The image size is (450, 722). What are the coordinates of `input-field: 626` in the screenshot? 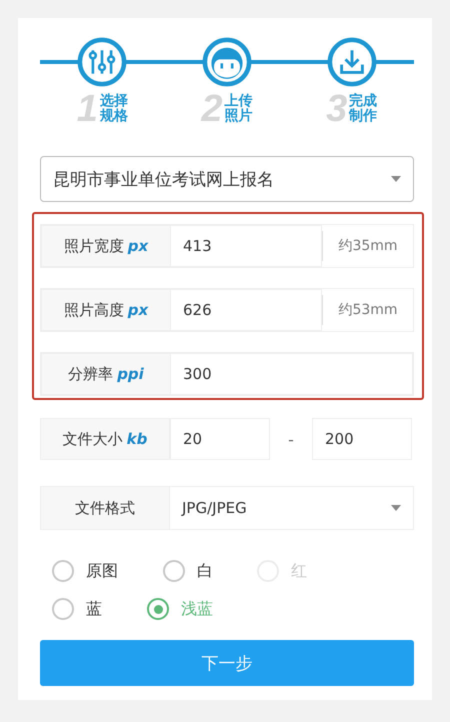 It's located at (246, 310).